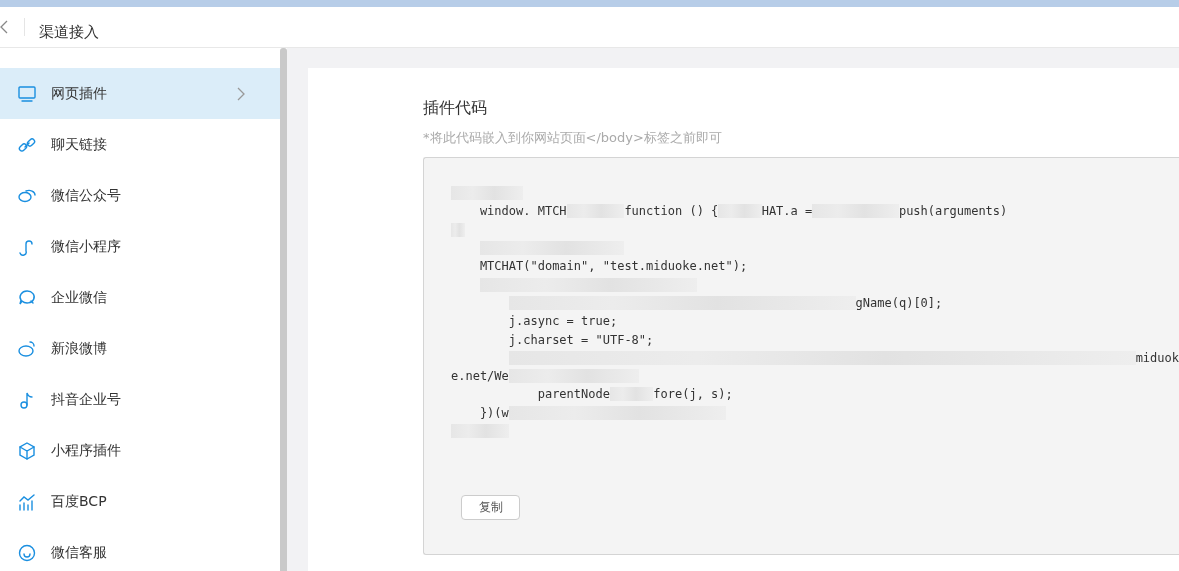 This screenshot has width=1179, height=571. Describe the element at coordinates (140, 501) in the screenshot. I see `sidebar-item: 百度BCP` at that location.